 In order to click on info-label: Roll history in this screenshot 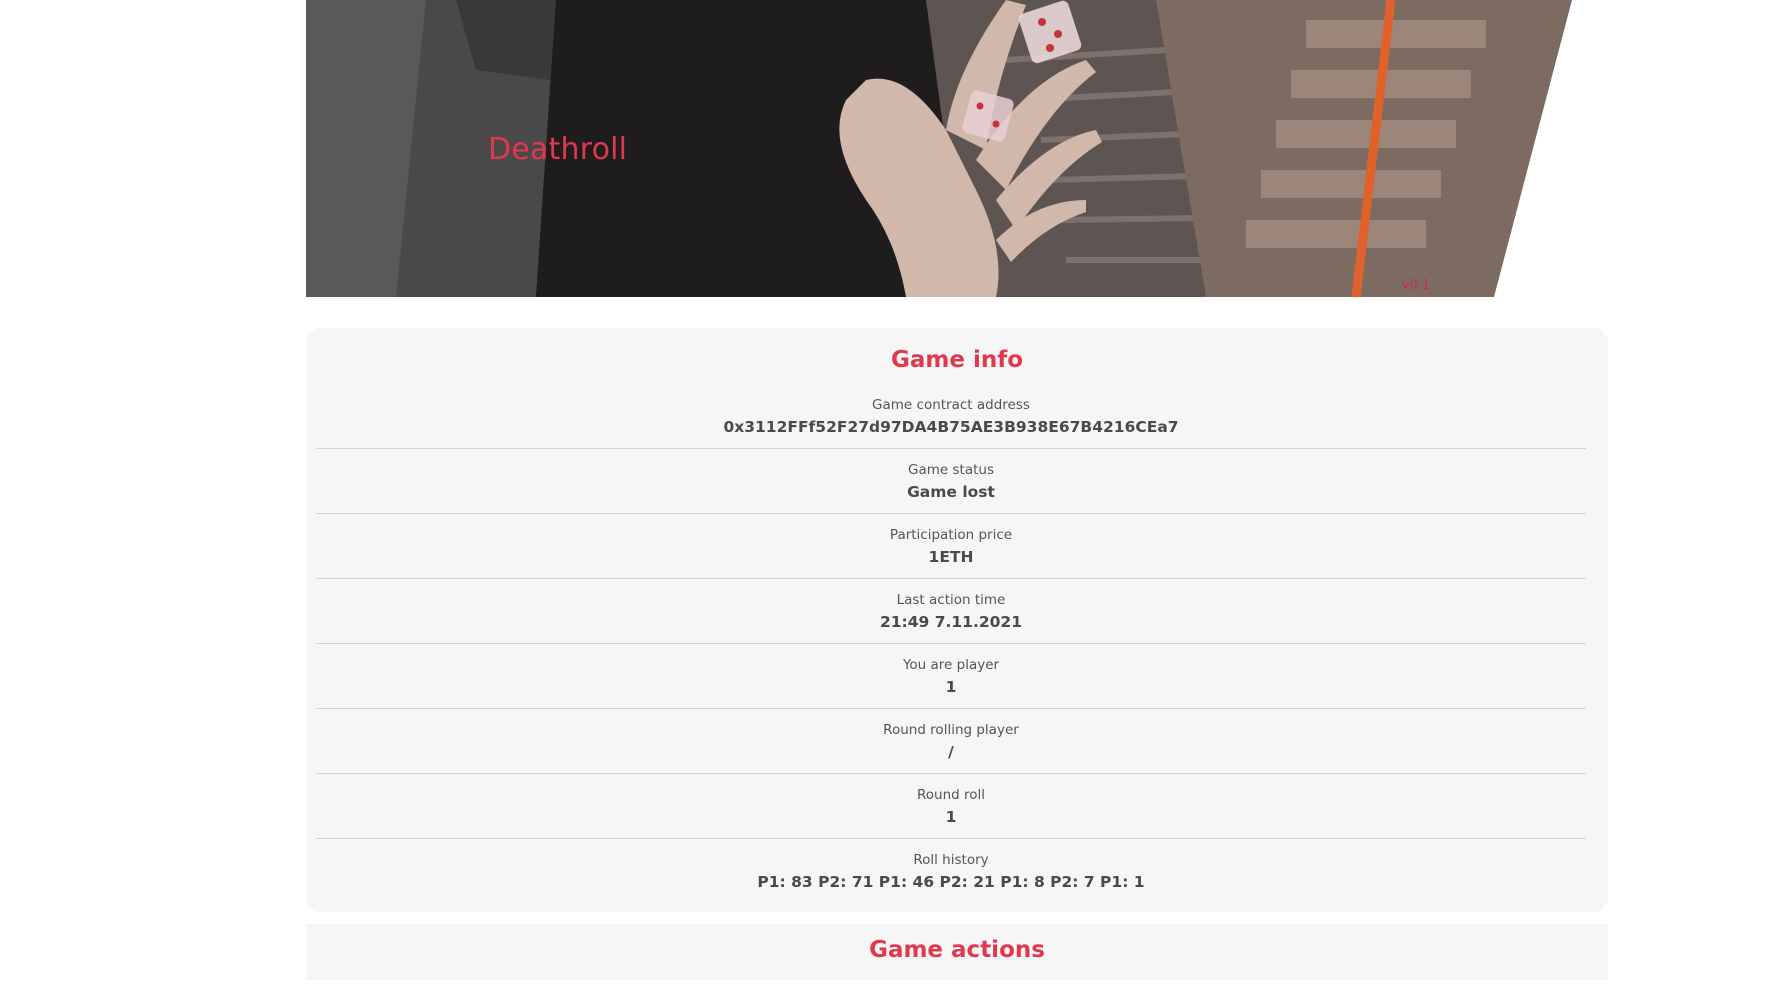, I will do `click(951, 860)`.